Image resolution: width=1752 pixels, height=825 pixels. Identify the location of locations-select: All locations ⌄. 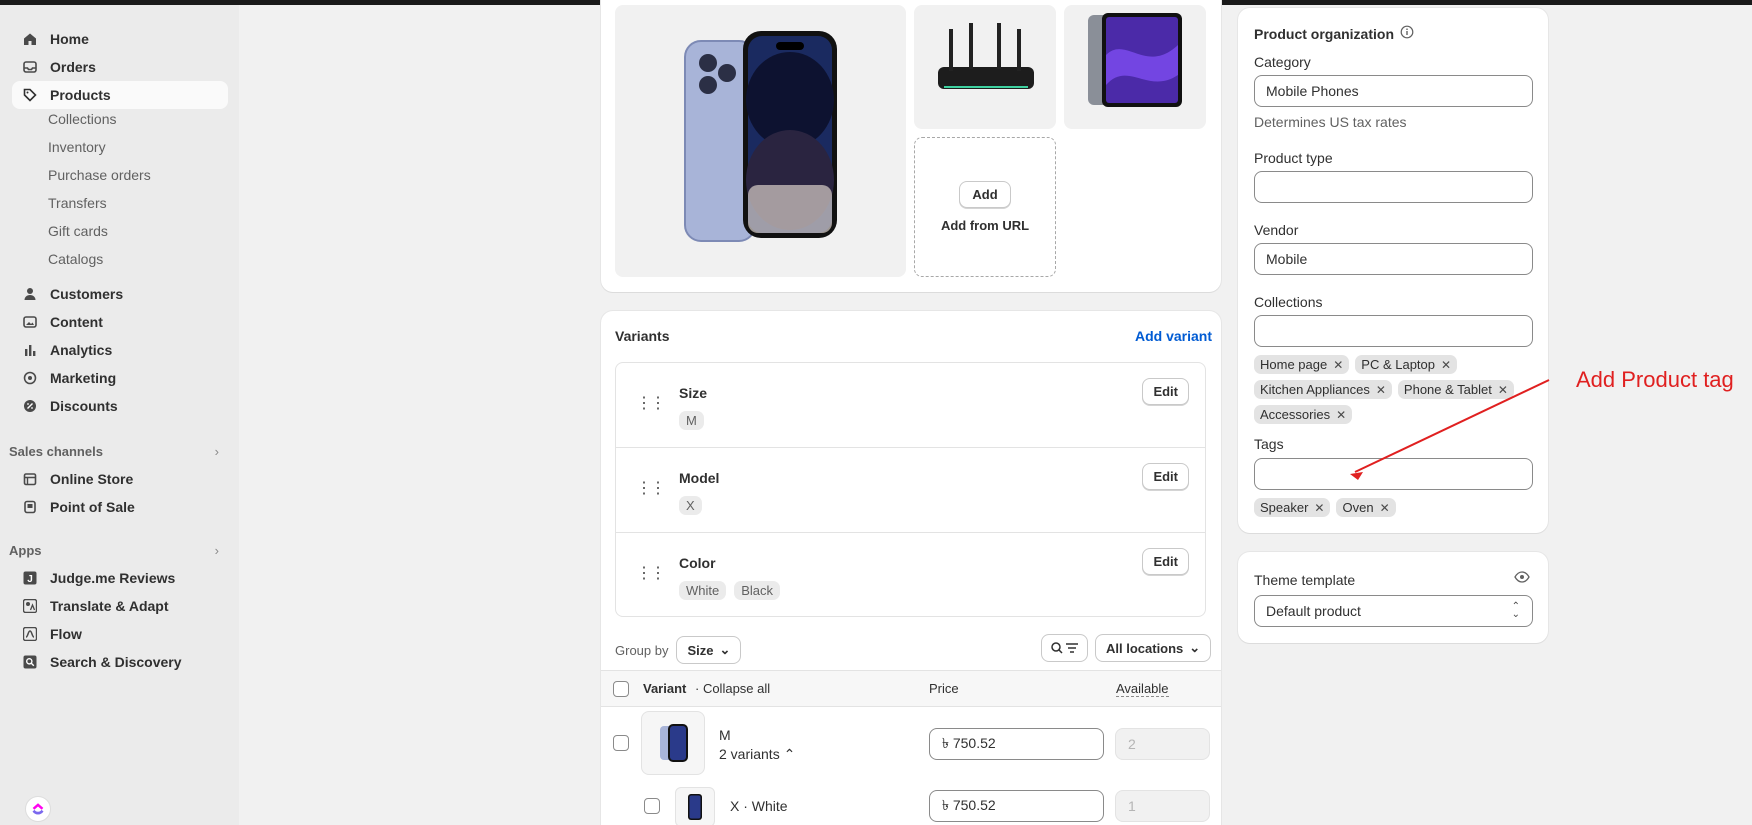
(1153, 648).